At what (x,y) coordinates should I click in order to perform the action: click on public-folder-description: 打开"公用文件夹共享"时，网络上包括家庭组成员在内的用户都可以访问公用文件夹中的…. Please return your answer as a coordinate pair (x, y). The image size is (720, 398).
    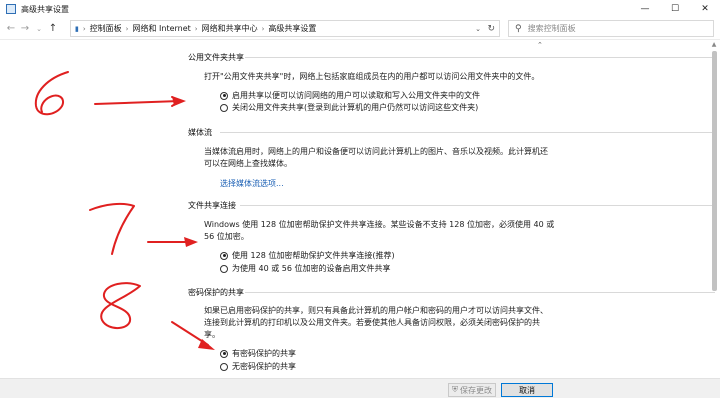
    Looking at the image, I should click on (372, 76).